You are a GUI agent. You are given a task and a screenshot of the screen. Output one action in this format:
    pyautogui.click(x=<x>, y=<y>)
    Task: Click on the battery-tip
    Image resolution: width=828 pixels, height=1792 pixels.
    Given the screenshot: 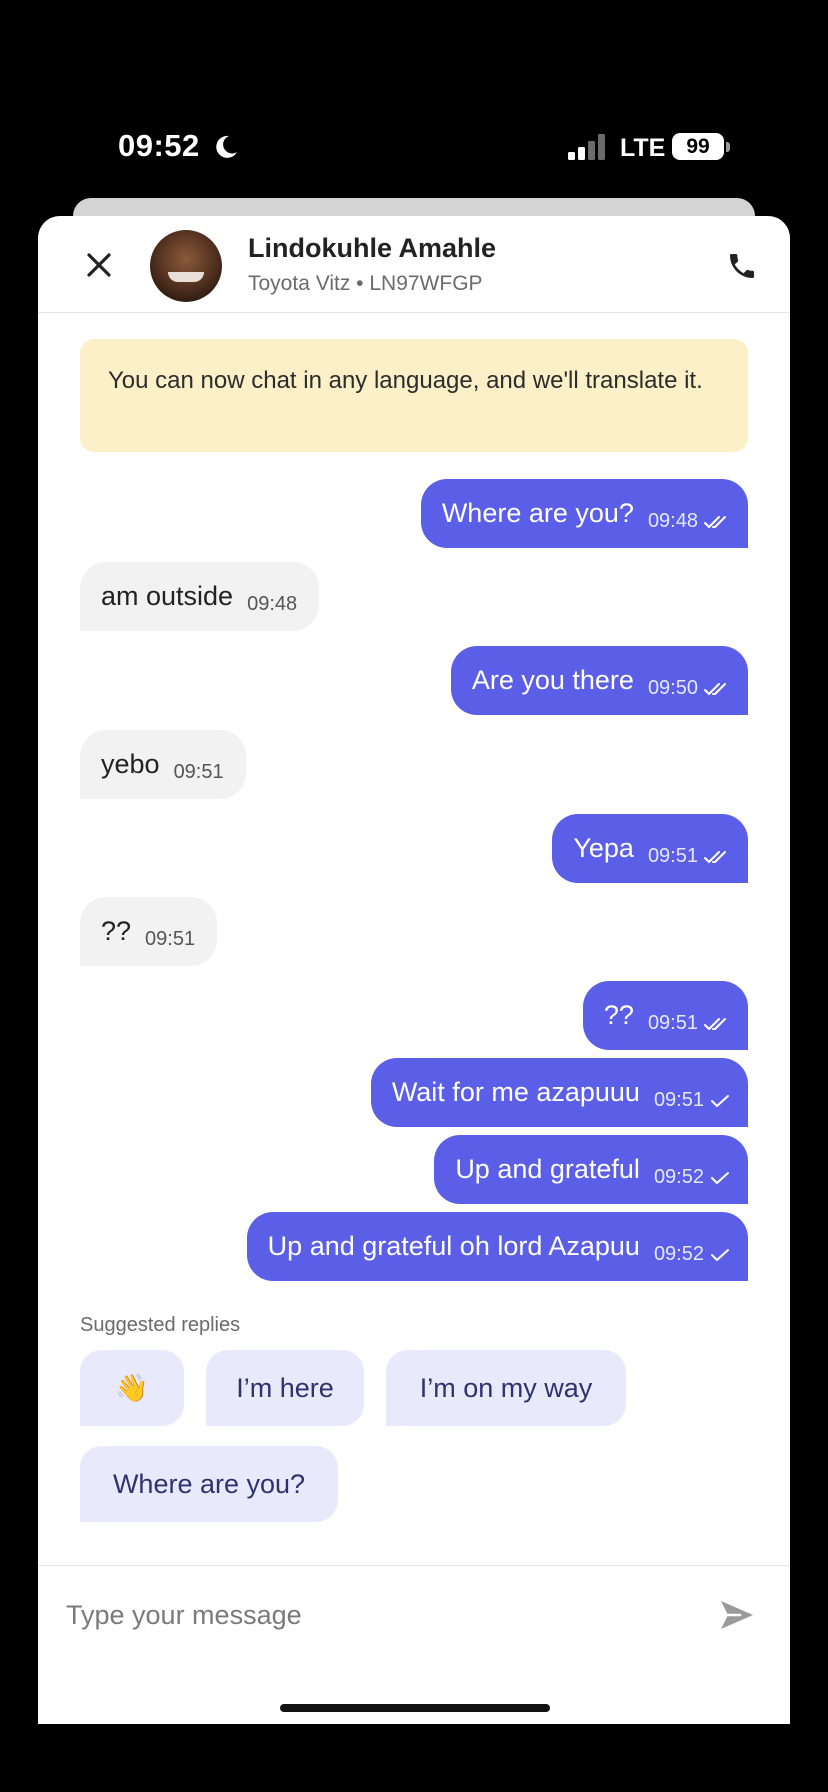 What is the action you would take?
    pyautogui.click(x=728, y=147)
    